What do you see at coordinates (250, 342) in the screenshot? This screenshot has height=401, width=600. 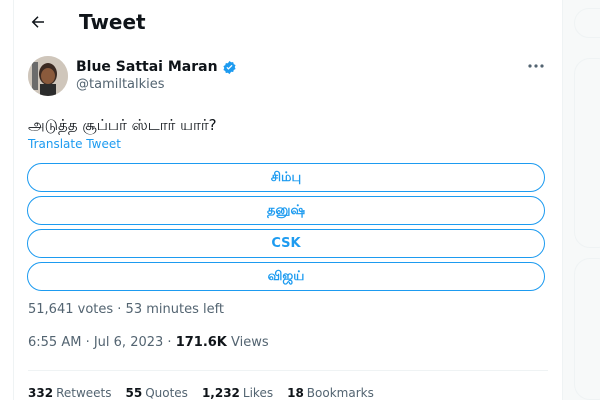 I see `views-label: Views` at bounding box center [250, 342].